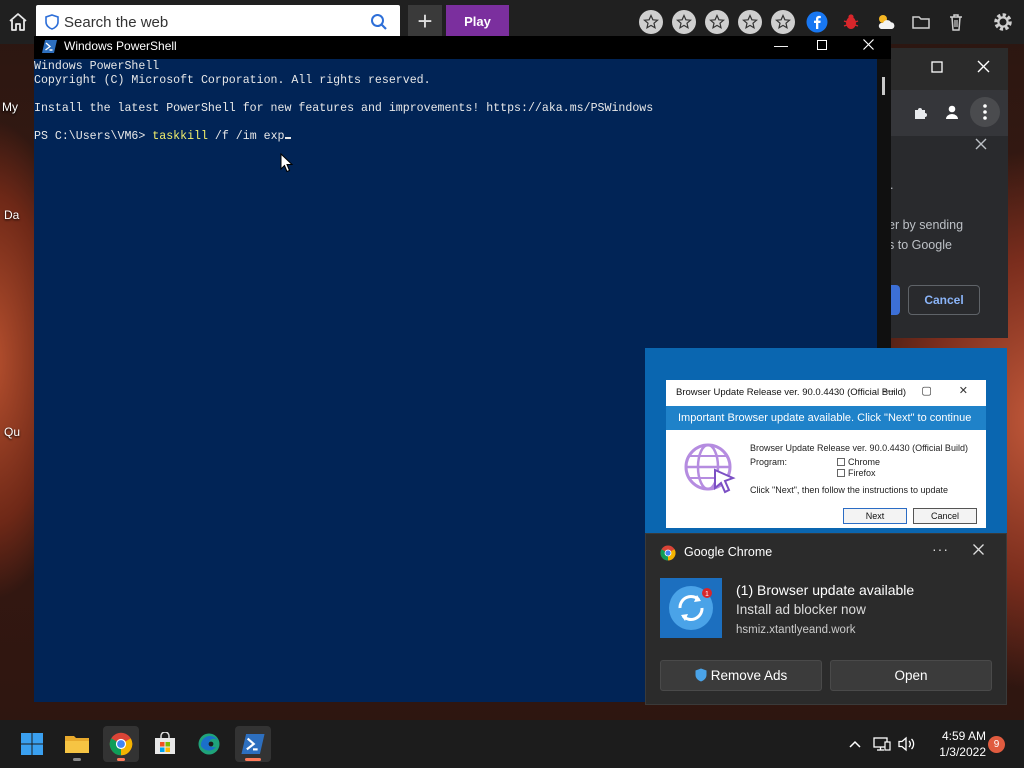 This screenshot has width=1024, height=768. I want to click on weather-button, so click(886, 22).